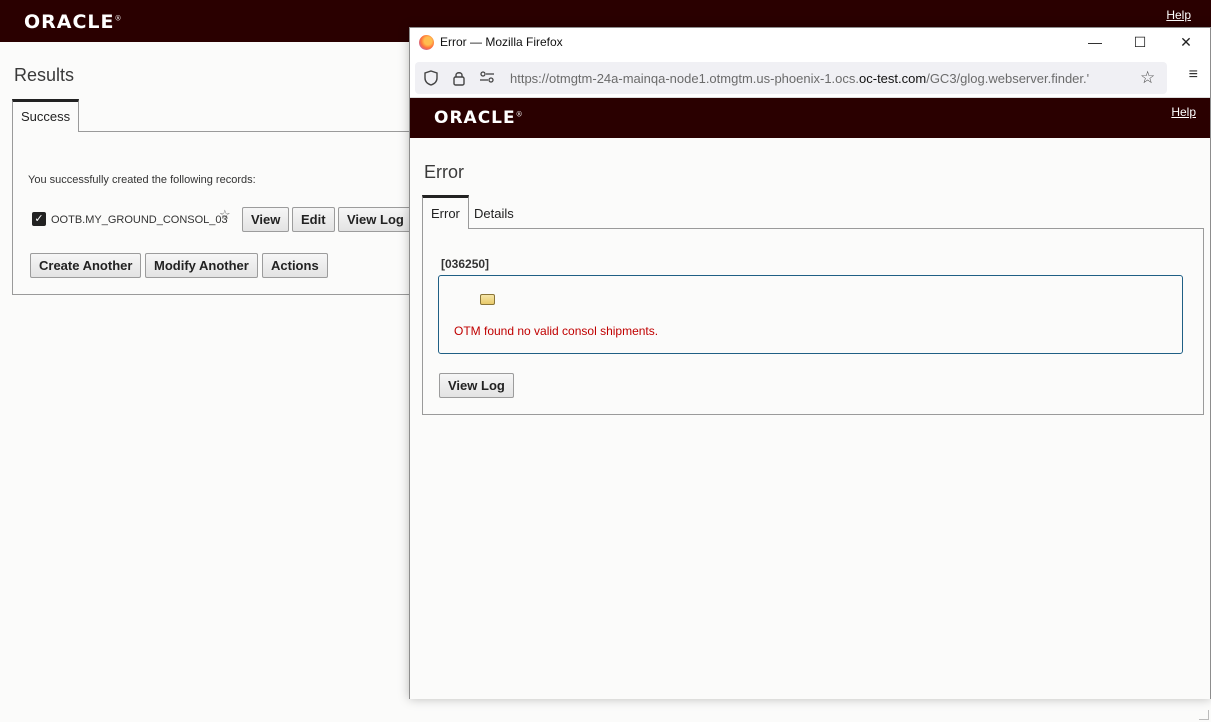 Image resolution: width=1211 pixels, height=722 pixels. What do you see at coordinates (487, 299) in the screenshot?
I see `folder-icon` at bounding box center [487, 299].